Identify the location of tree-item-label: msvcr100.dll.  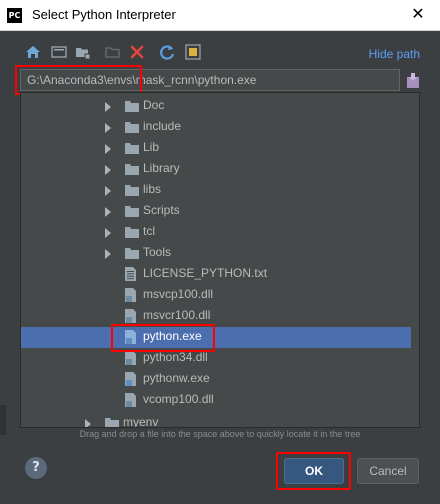
(177, 315).